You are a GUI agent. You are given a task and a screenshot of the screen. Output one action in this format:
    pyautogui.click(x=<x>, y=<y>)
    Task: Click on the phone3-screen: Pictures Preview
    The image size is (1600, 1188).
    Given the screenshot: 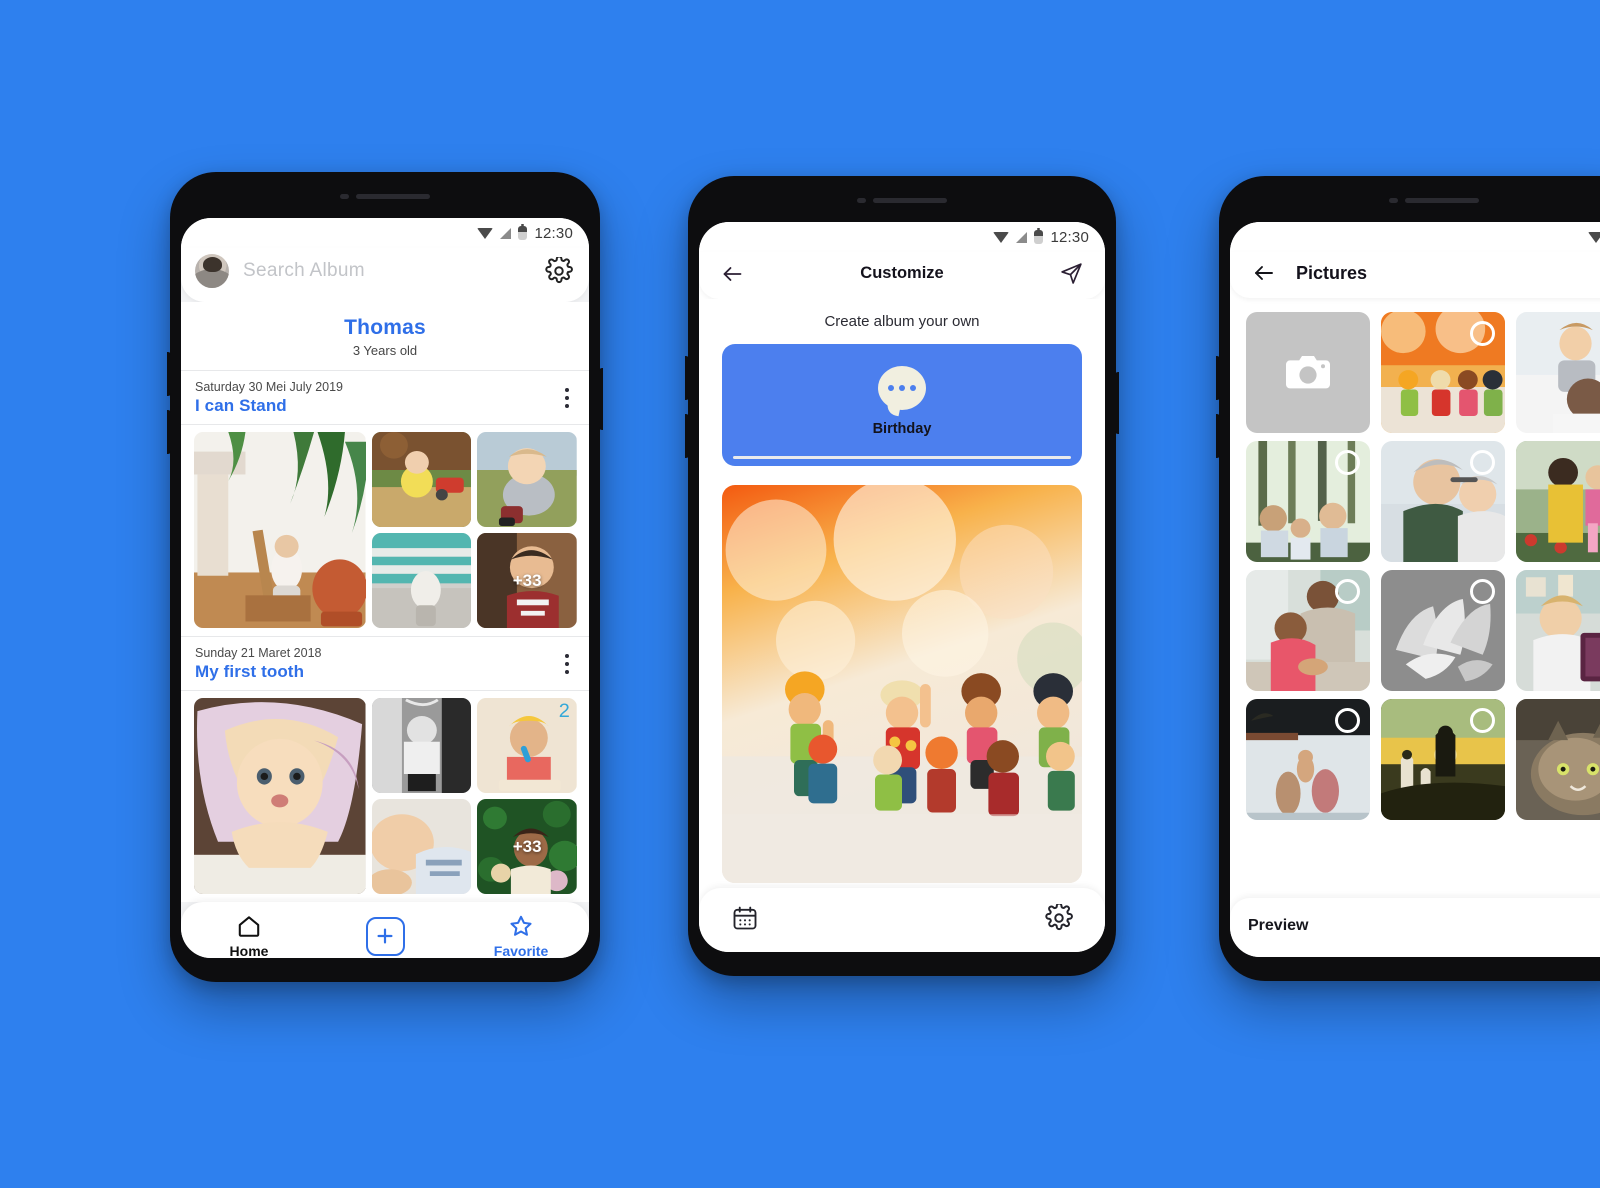 What is the action you would take?
    pyautogui.click(x=1415, y=589)
    